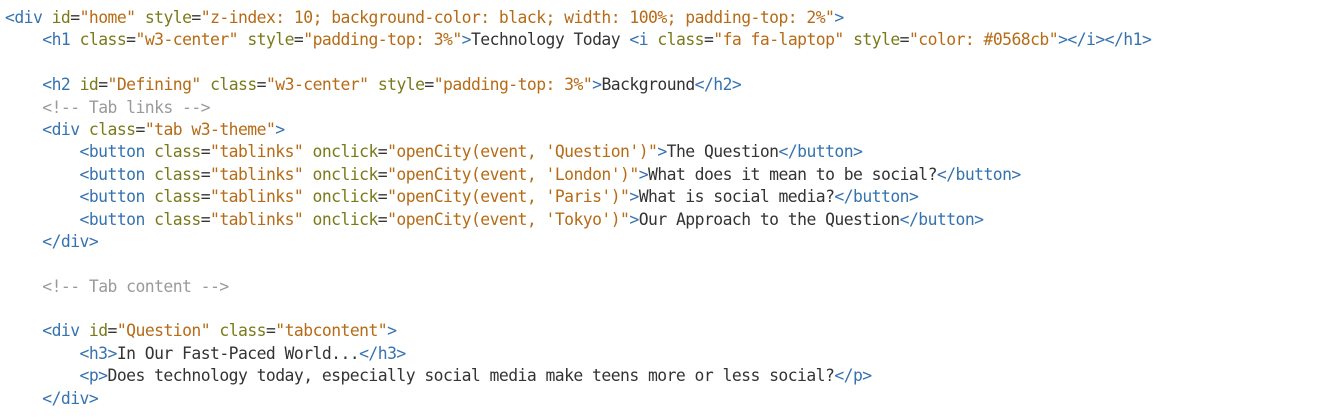 The width and height of the screenshot is (1342, 418). I want to click on string-token: "openCity(event, 'Paris')", so click(508, 197).